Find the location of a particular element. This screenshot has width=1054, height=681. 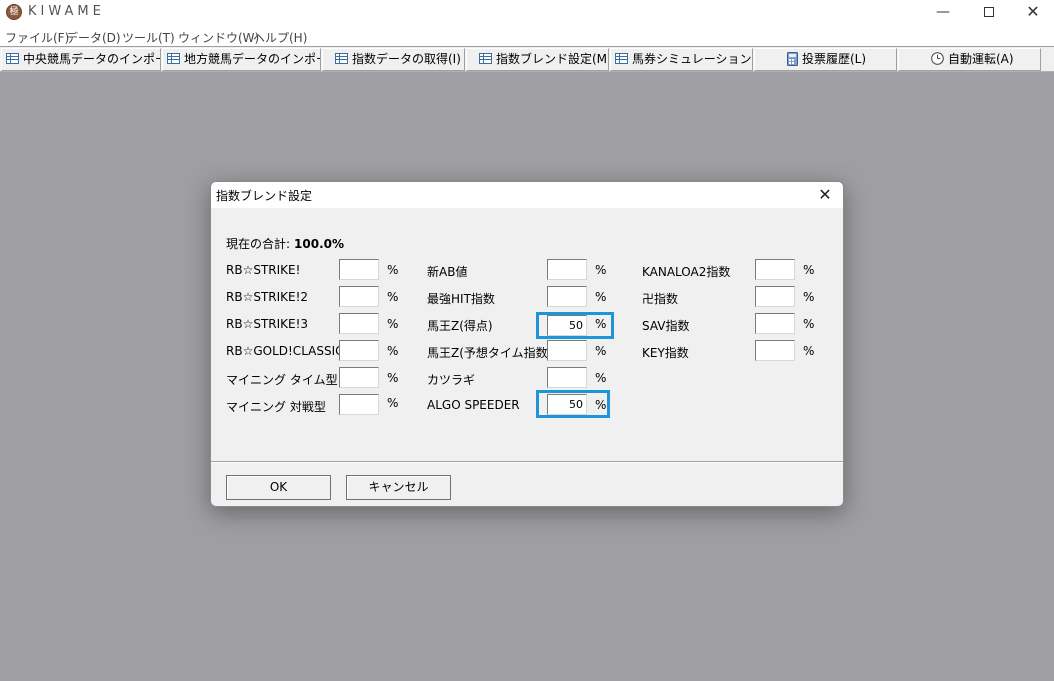

input-sav is located at coordinates (775, 323).